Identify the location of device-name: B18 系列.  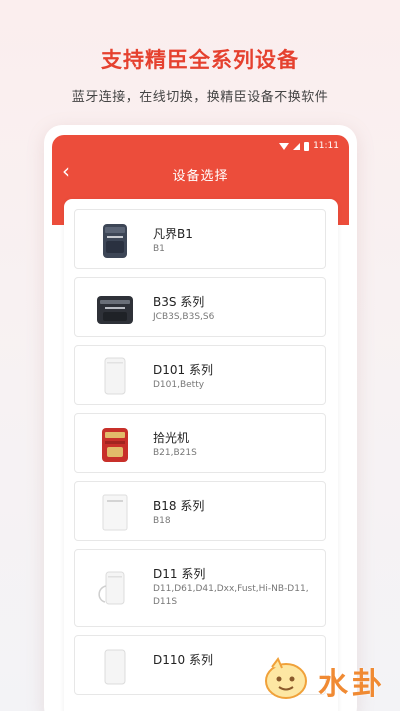
(179, 506).